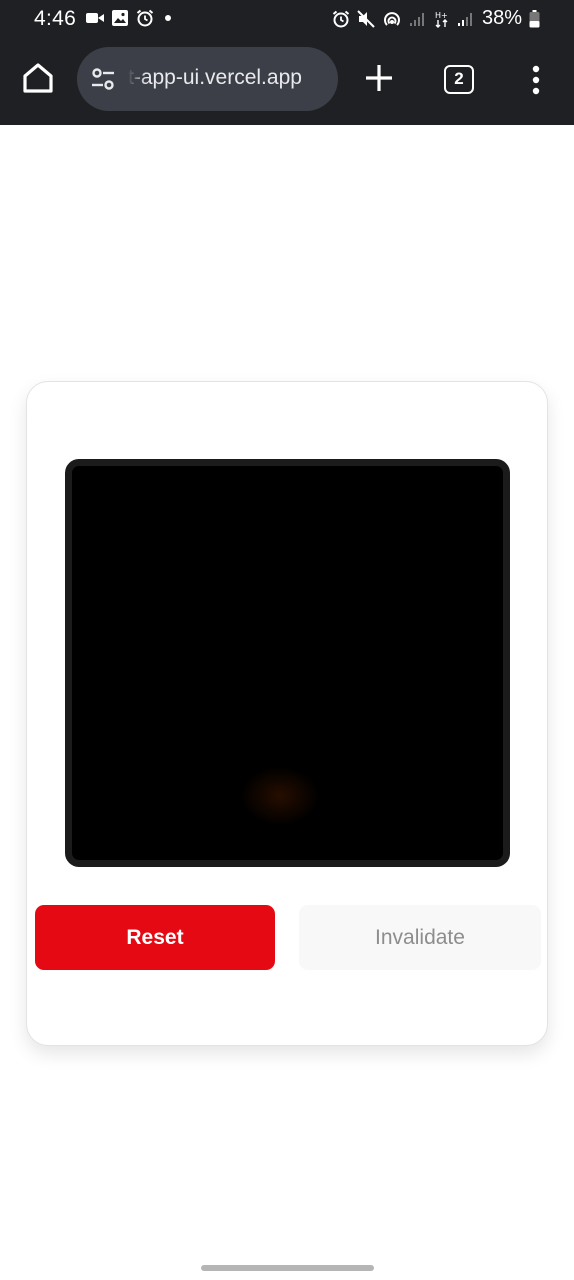 This screenshot has width=574, height=1280. Describe the element at coordinates (287, 19) in the screenshot. I see `status-bar: 4:46 H+ 38%` at that location.